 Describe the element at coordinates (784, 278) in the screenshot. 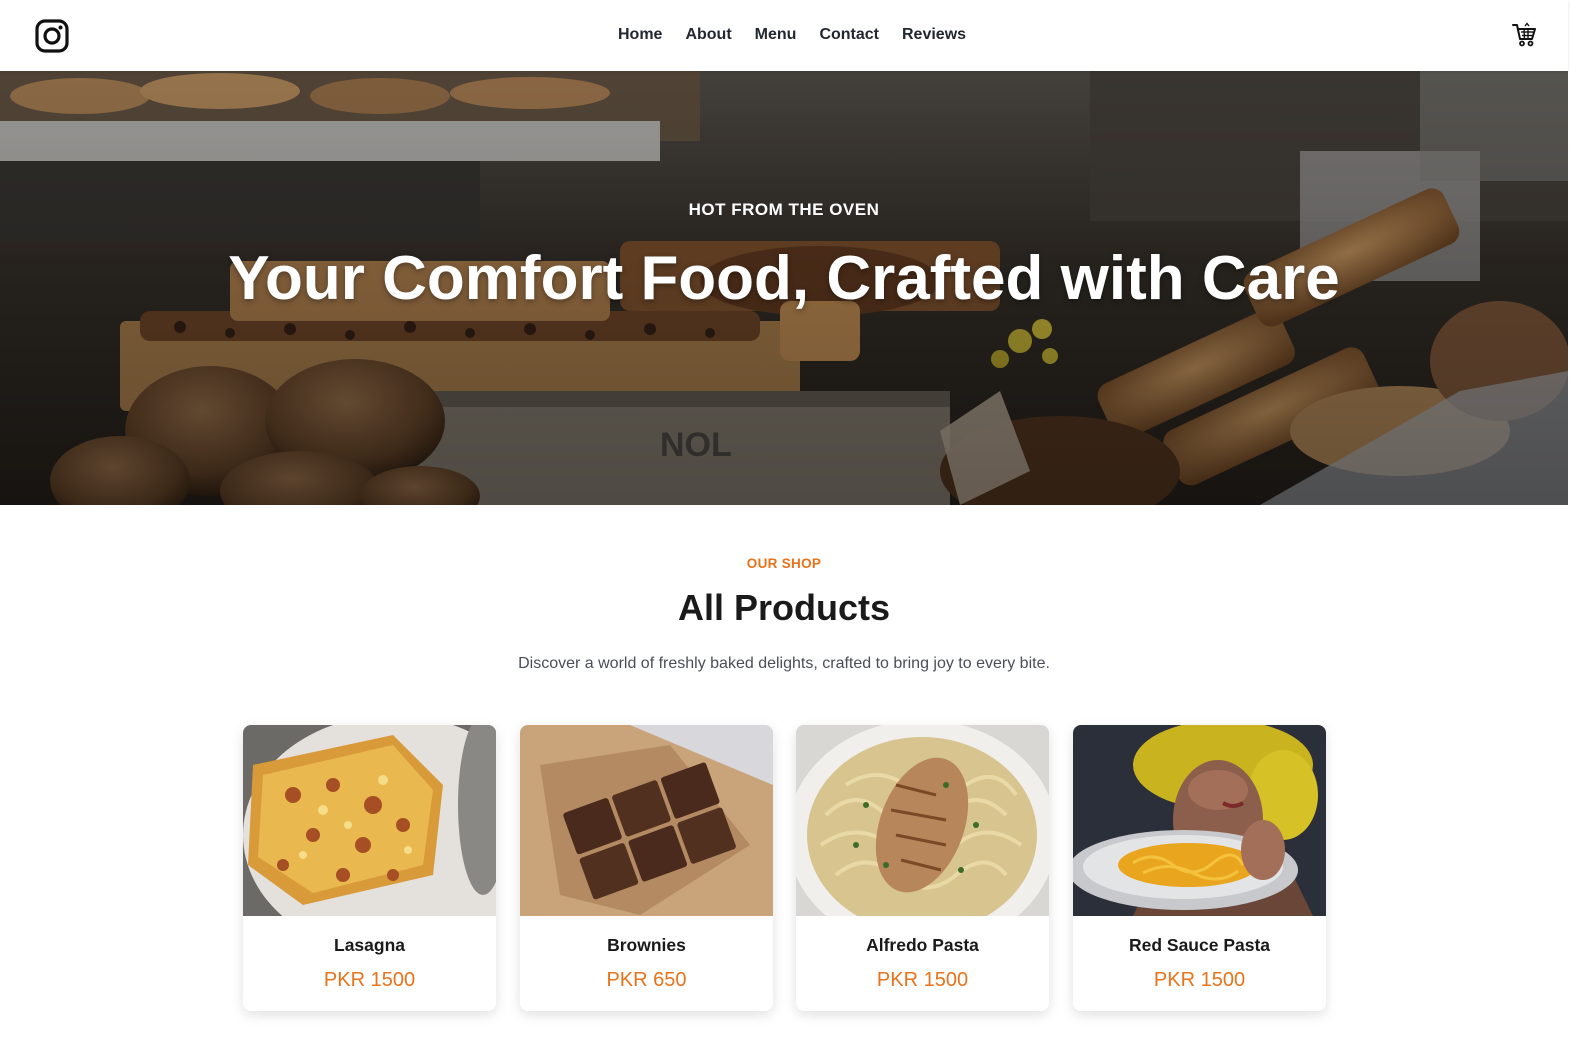

I see `hero-title: Your Comfort Food, Crafted with Care` at that location.